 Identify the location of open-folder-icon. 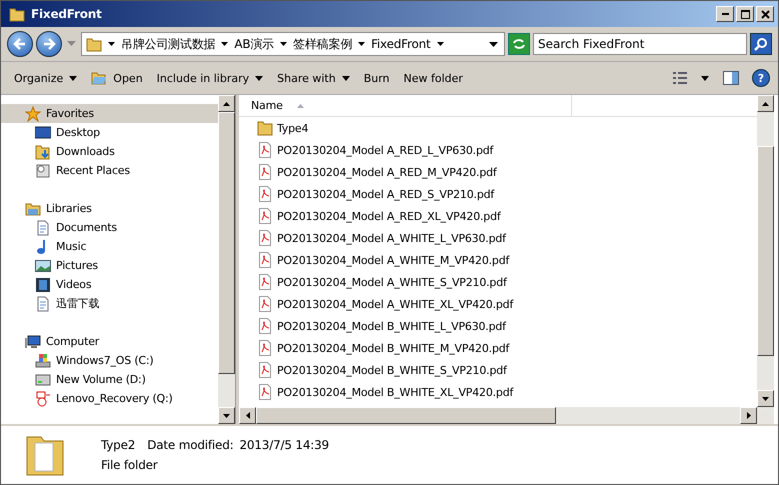
(99, 78).